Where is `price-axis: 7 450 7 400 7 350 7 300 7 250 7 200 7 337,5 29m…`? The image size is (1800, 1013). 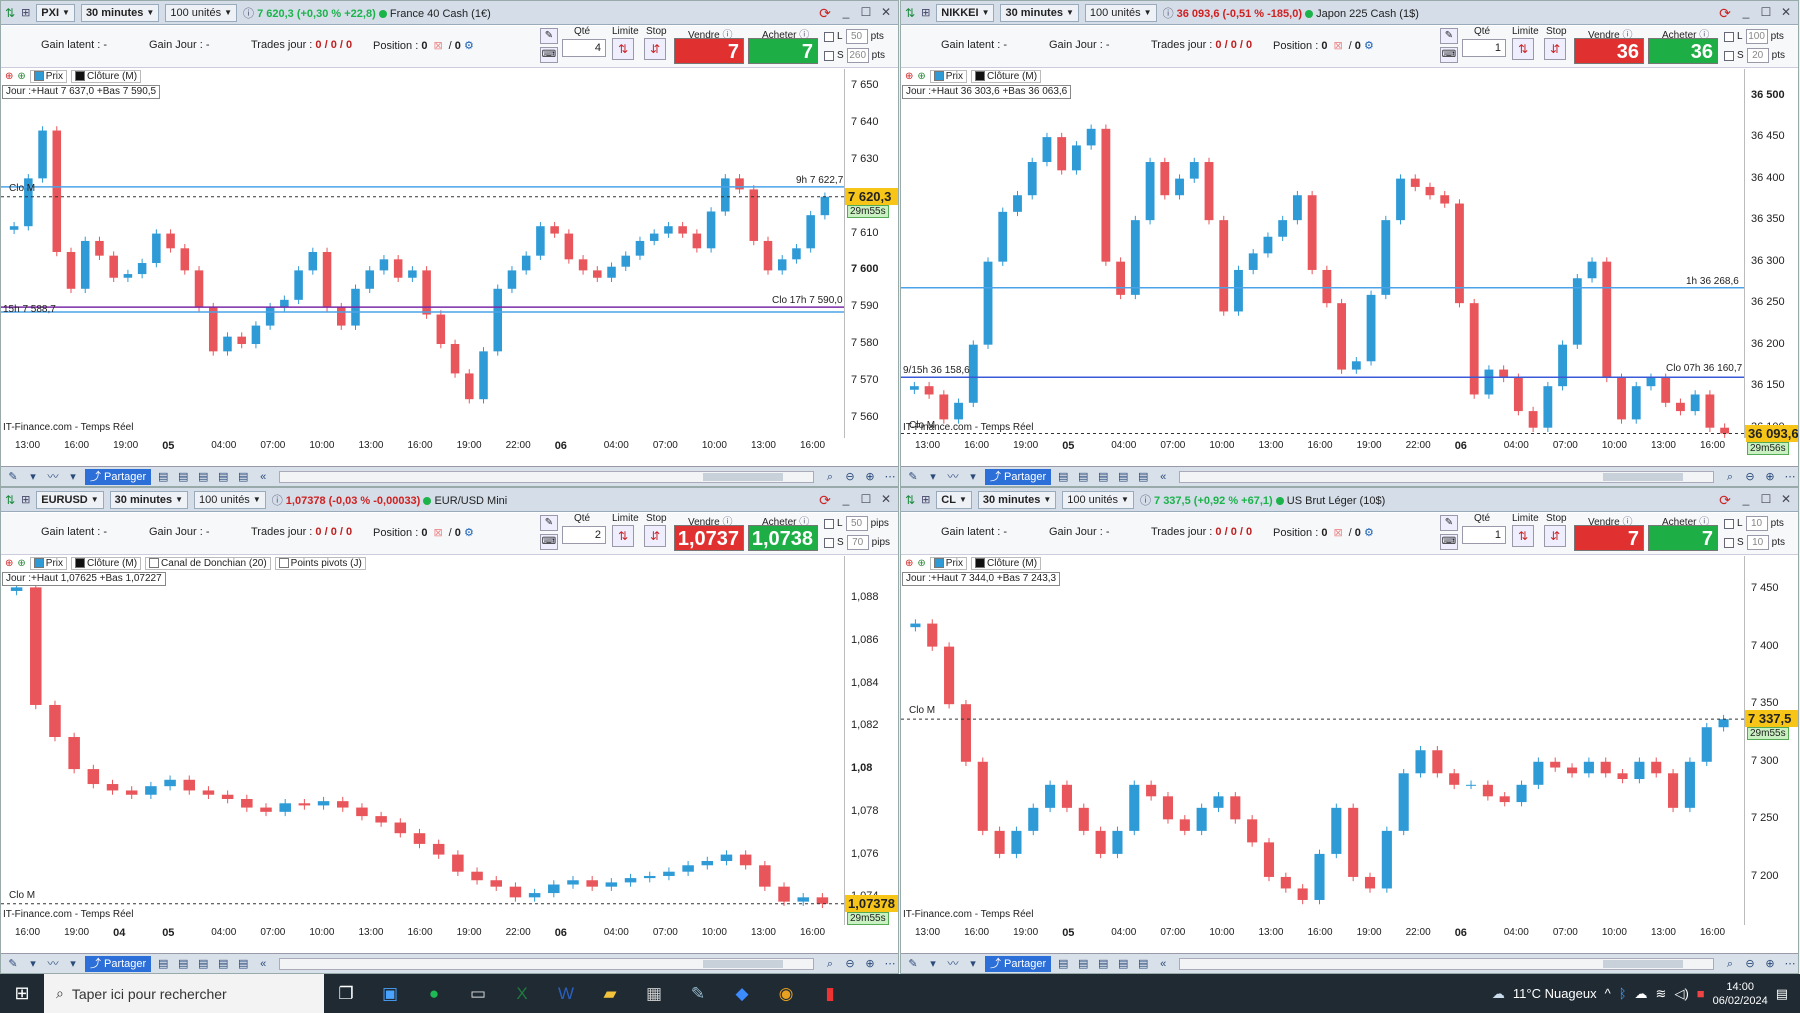
price-axis: 7 450 7 400 7 350 7 300 7 250 7 200 7 337,5 29m… is located at coordinates (1771, 748).